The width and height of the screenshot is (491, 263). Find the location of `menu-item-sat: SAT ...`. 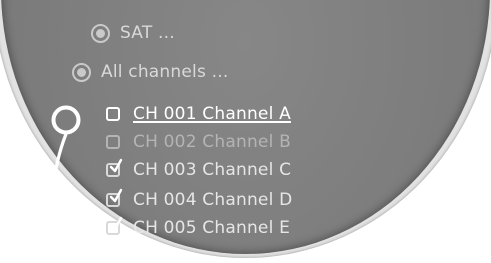

menu-item-sat: SAT ... is located at coordinates (133, 33).